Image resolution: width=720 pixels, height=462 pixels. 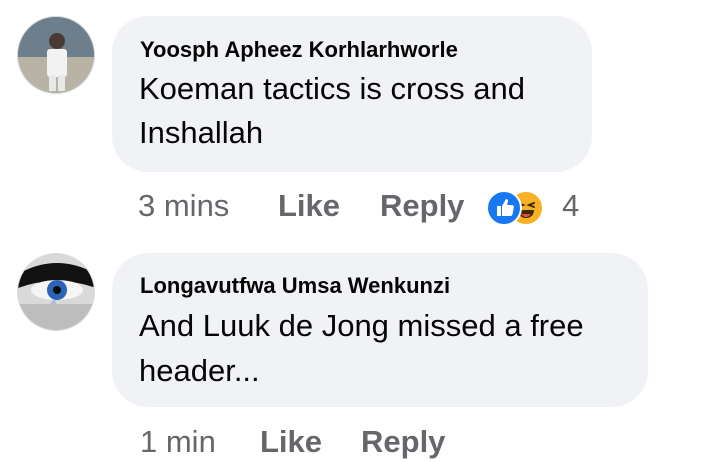 What do you see at coordinates (360, 443) in the screenshot?
I see `comment-actions: 1 min Like Reply` at bounding box center [360, 443].